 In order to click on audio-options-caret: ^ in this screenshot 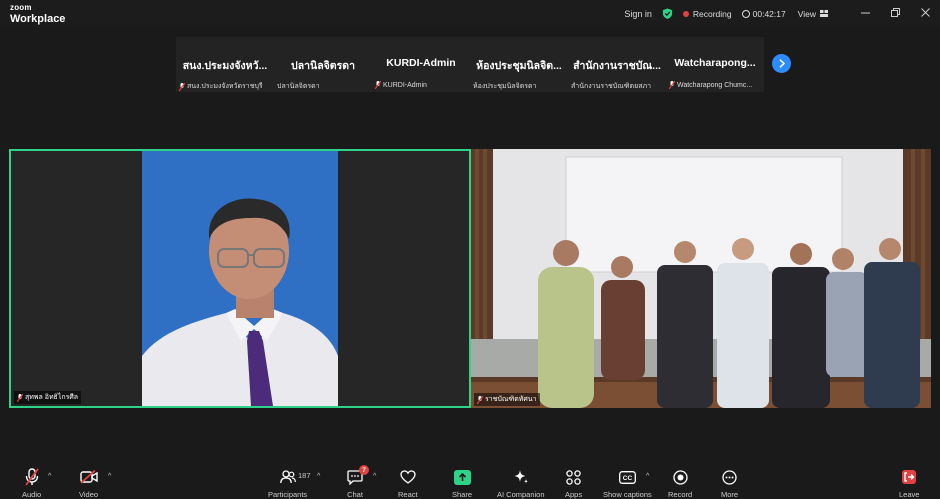, I will do `click(49, 476)`.